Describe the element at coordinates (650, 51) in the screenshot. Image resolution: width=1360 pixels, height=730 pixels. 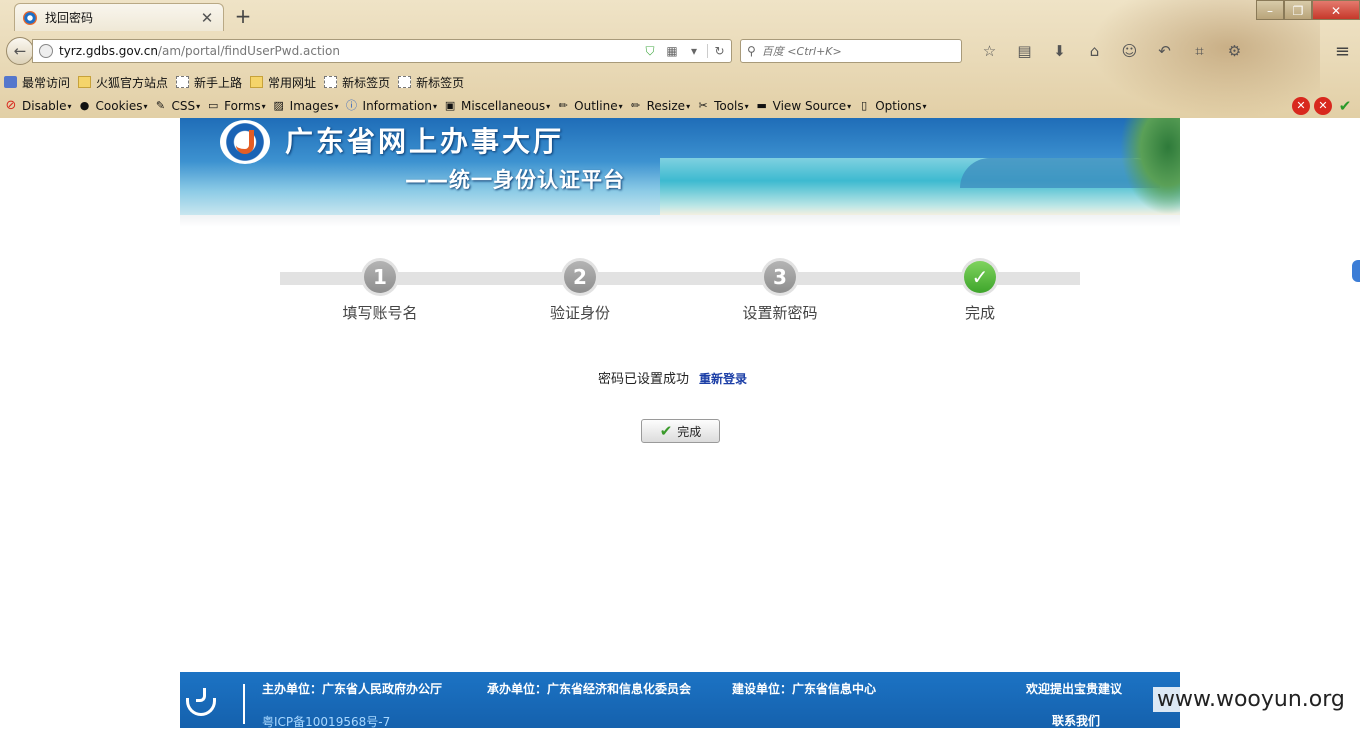
I see `shield-icon: ⛉` at that location.